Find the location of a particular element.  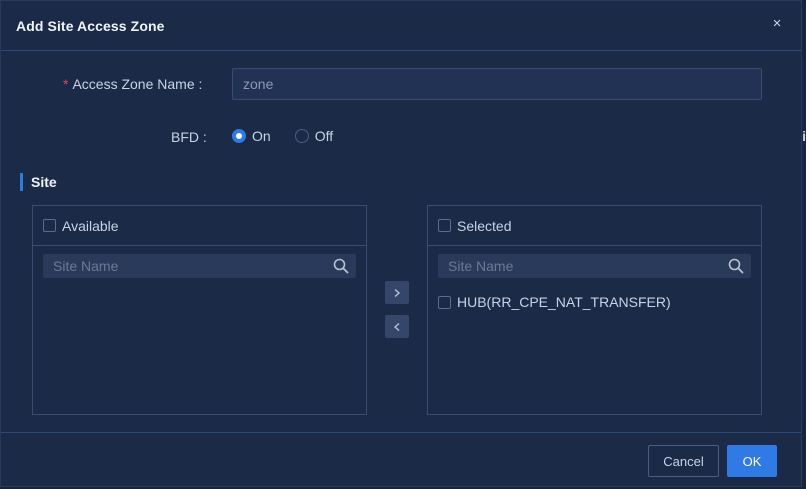

access-zone-name-label-text: Access Zone Name : is located at coordinates (137, 84).